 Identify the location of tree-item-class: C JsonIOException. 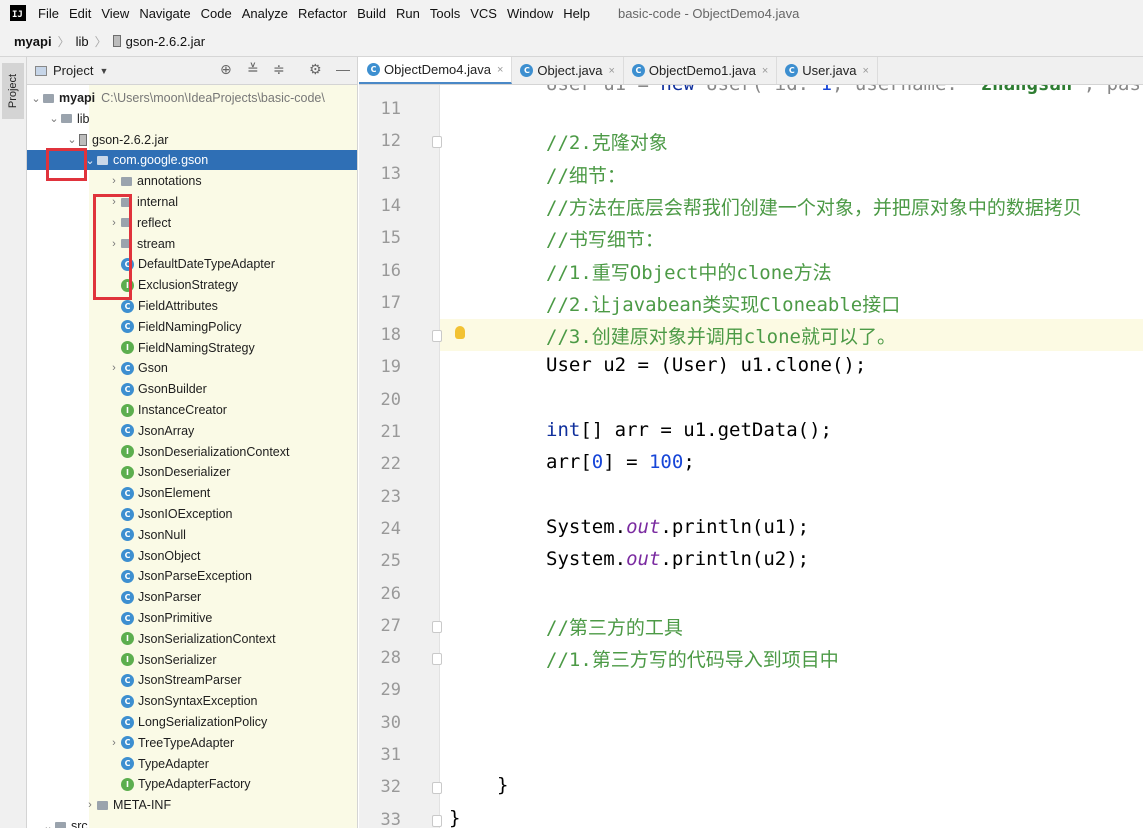
(192, 514).